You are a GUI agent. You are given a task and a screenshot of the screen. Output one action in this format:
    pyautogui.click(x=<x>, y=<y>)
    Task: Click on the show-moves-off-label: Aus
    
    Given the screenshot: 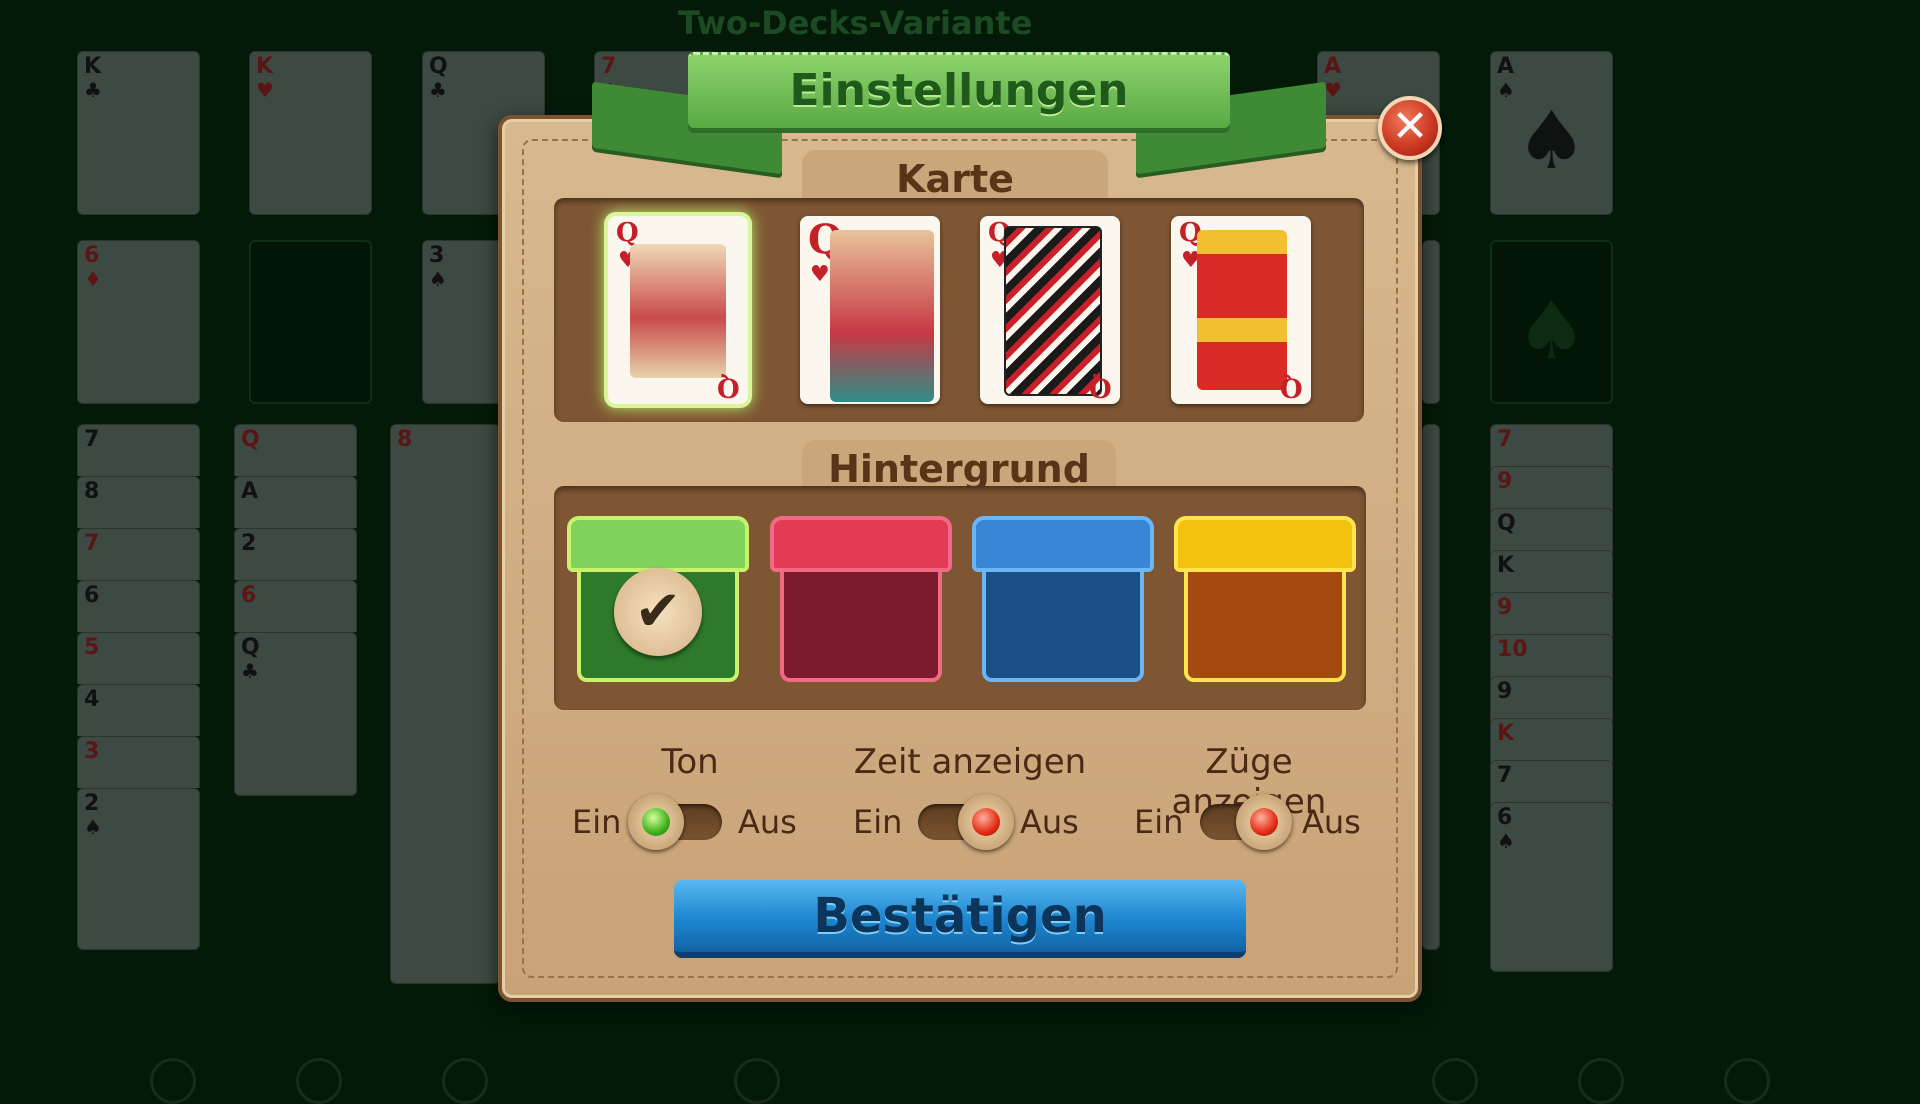 What is the action you would take?
    pyautogui.click(x=1331, y=822)
    